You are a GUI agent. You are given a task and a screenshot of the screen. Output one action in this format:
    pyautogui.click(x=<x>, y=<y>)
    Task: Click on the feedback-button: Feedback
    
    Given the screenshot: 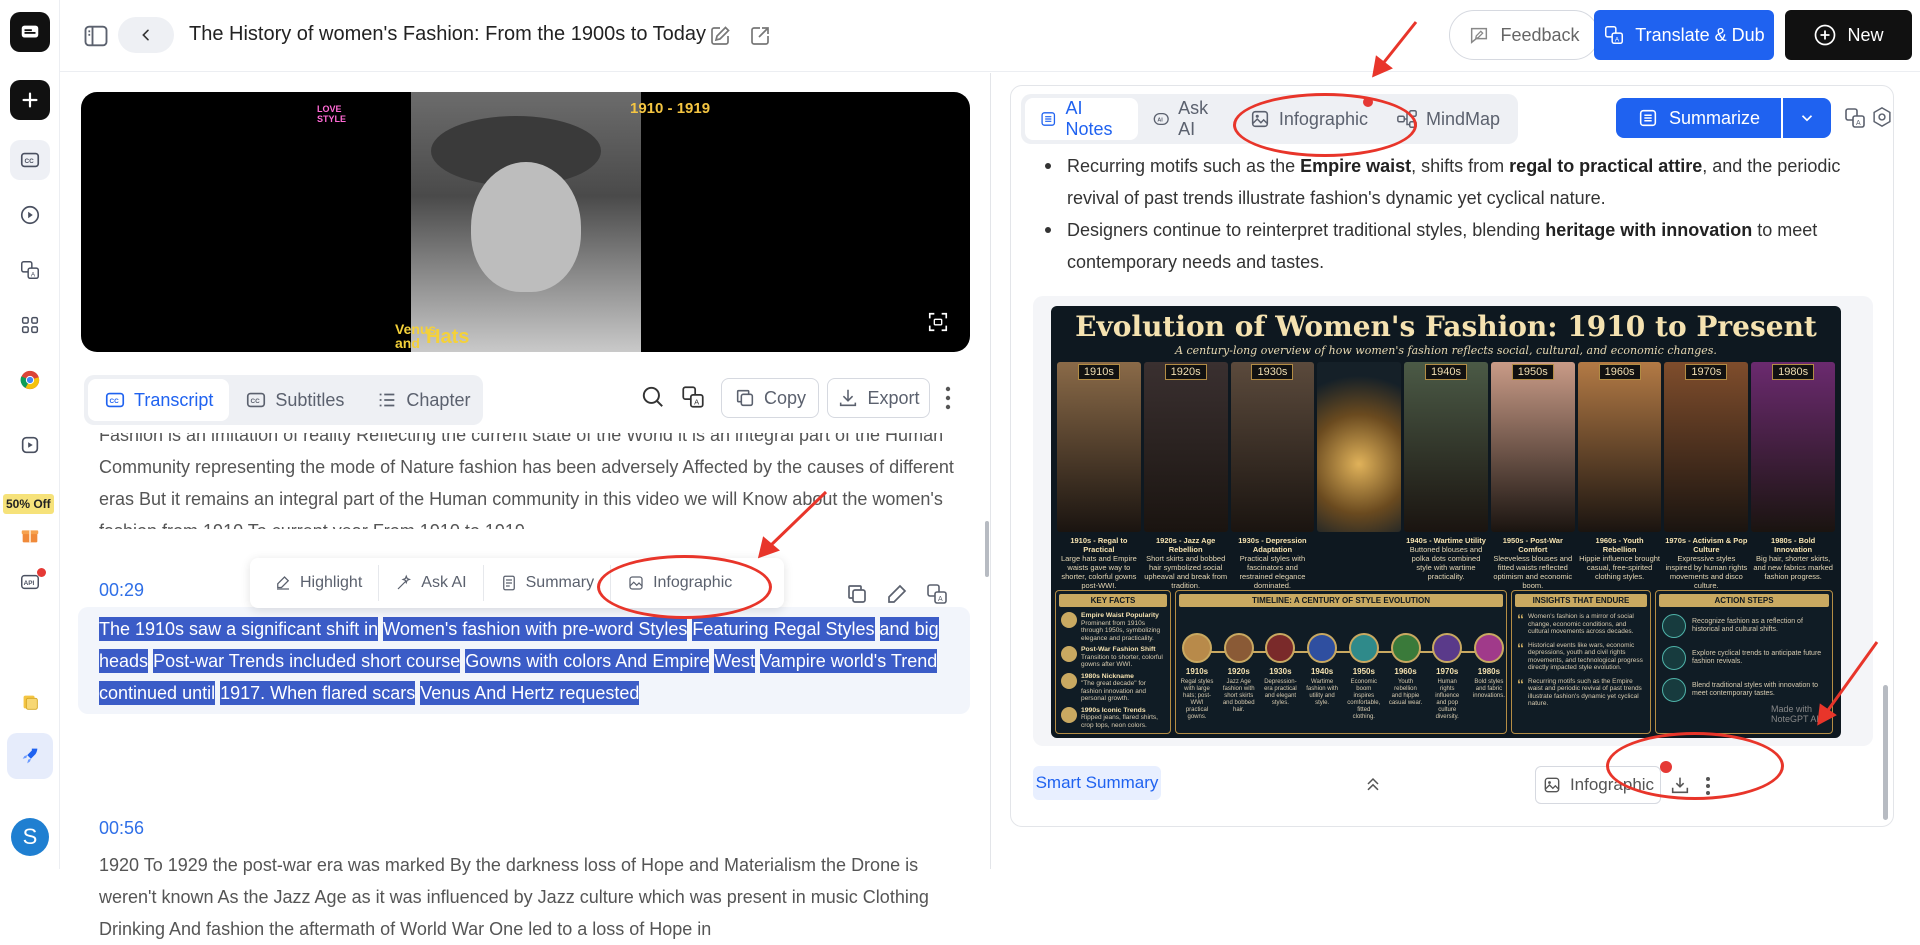 What is the action you would take?
    pyautogui.click(x=1524, y=35)
    